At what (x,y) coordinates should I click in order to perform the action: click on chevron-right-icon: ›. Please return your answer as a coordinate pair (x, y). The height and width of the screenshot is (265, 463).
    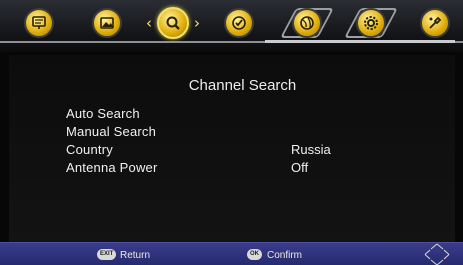
    Looking at the image, I should click on (197, 23).